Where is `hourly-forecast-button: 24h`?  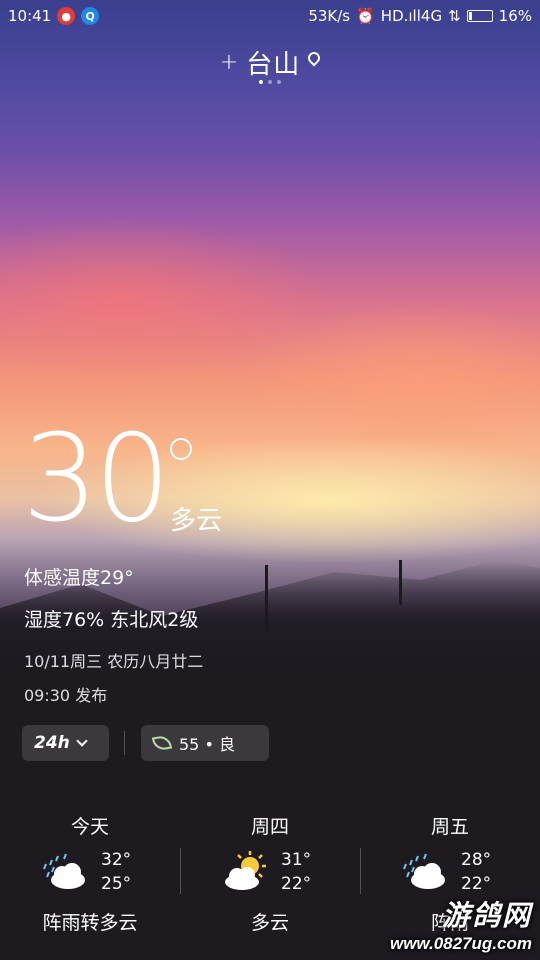
hourly-forecast-button: 24h is located at coordinates (65, 743).